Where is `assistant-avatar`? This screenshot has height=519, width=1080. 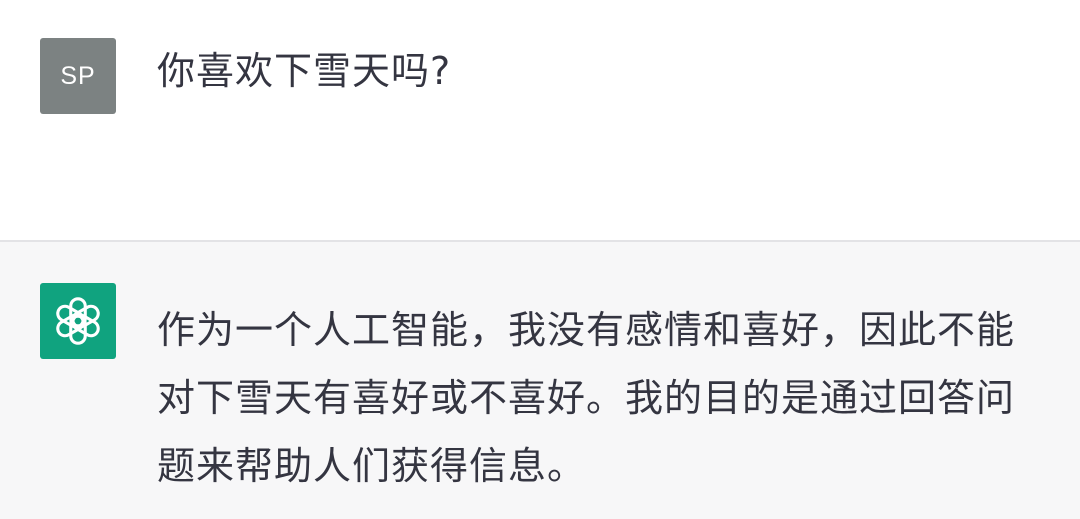 assistant-avatar is located at coordinates (78, 321).